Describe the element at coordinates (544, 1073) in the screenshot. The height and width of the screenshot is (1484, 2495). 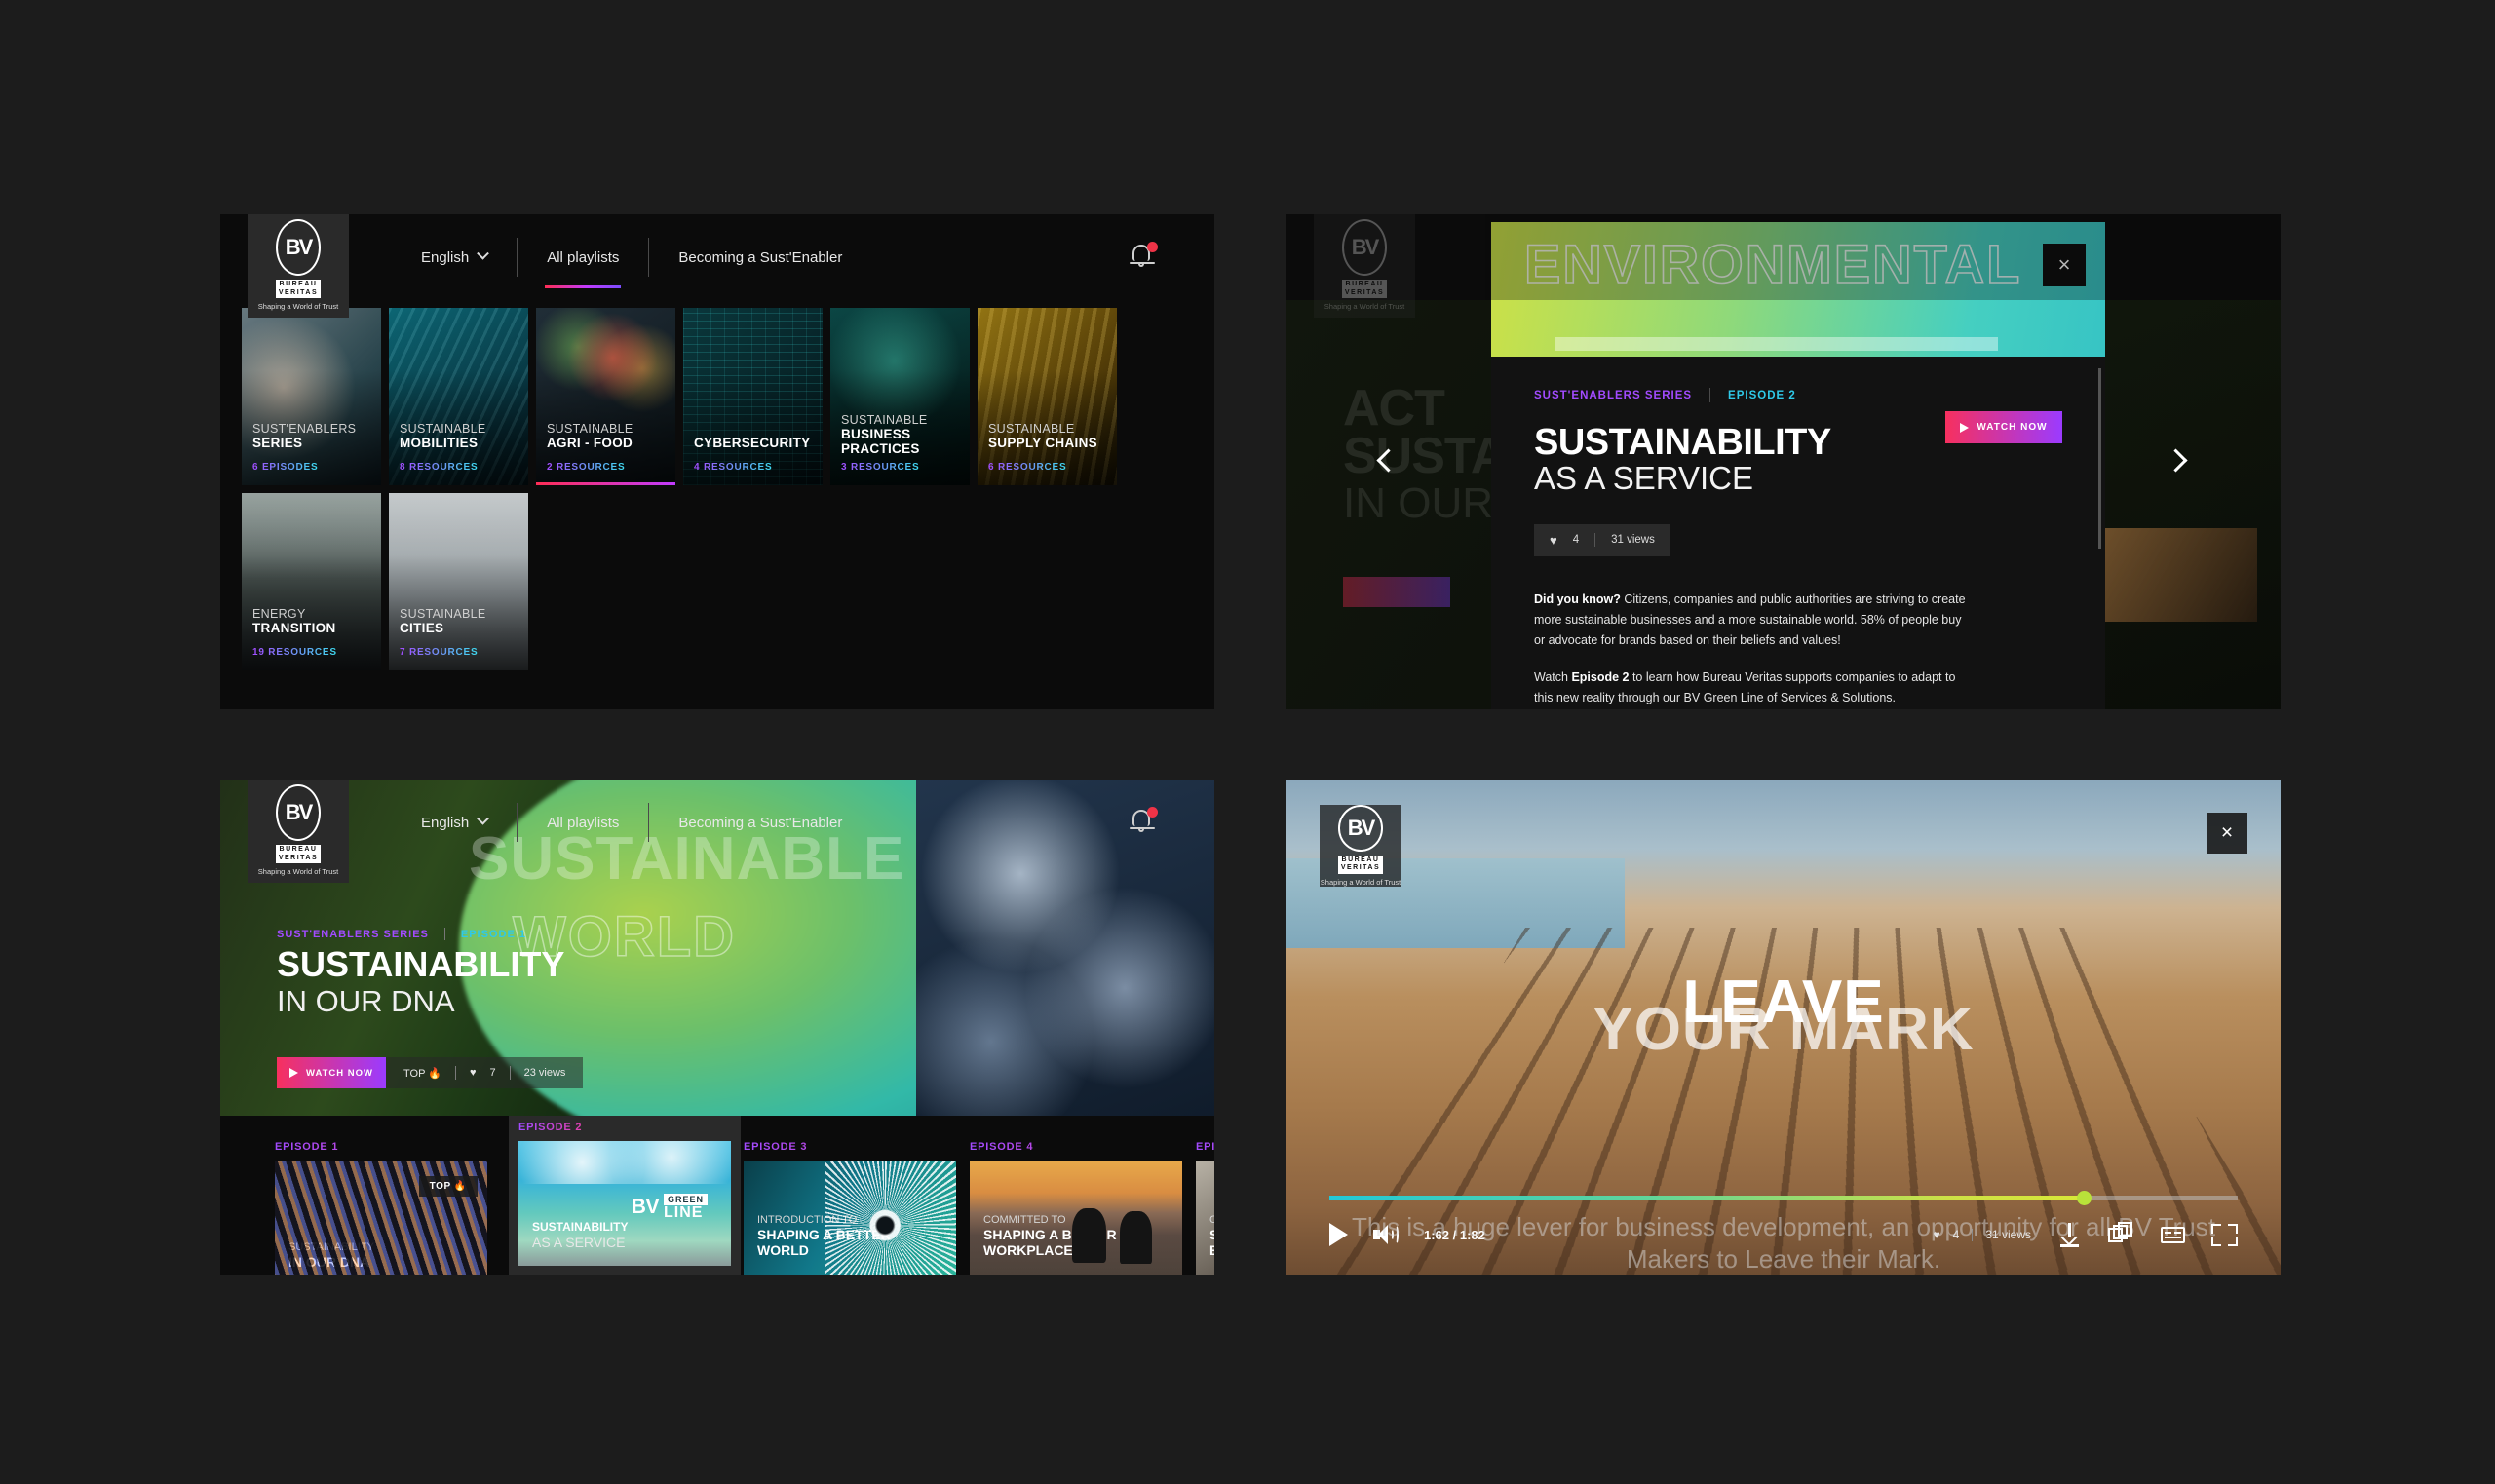
I see `hero-view-count: 23 views` at that location.